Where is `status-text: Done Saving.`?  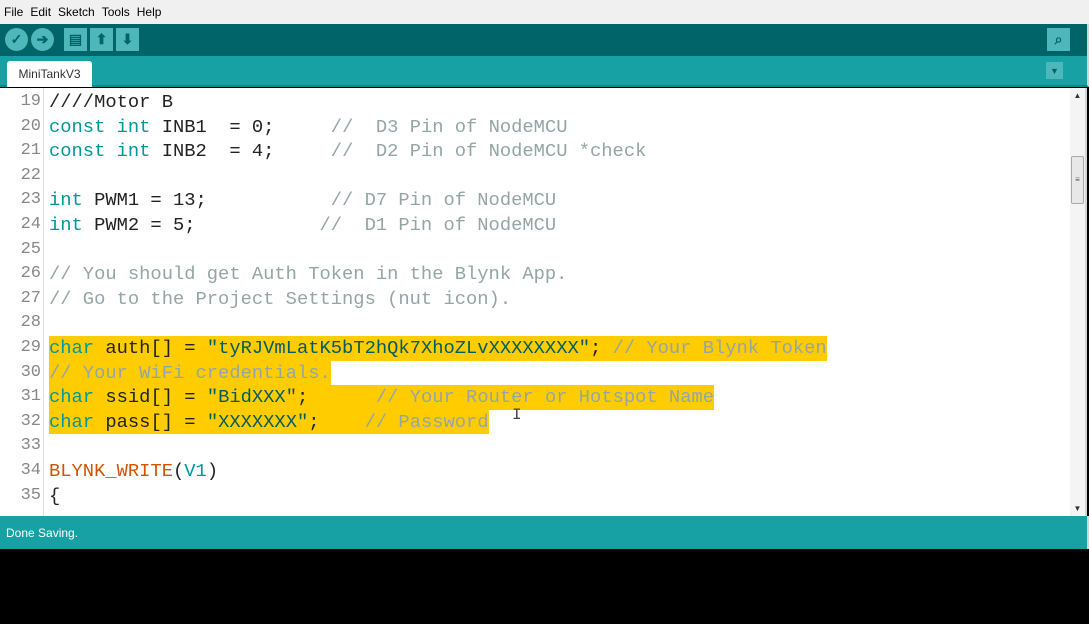 status-text: Done Saving. is located at coordinates (42, 532).